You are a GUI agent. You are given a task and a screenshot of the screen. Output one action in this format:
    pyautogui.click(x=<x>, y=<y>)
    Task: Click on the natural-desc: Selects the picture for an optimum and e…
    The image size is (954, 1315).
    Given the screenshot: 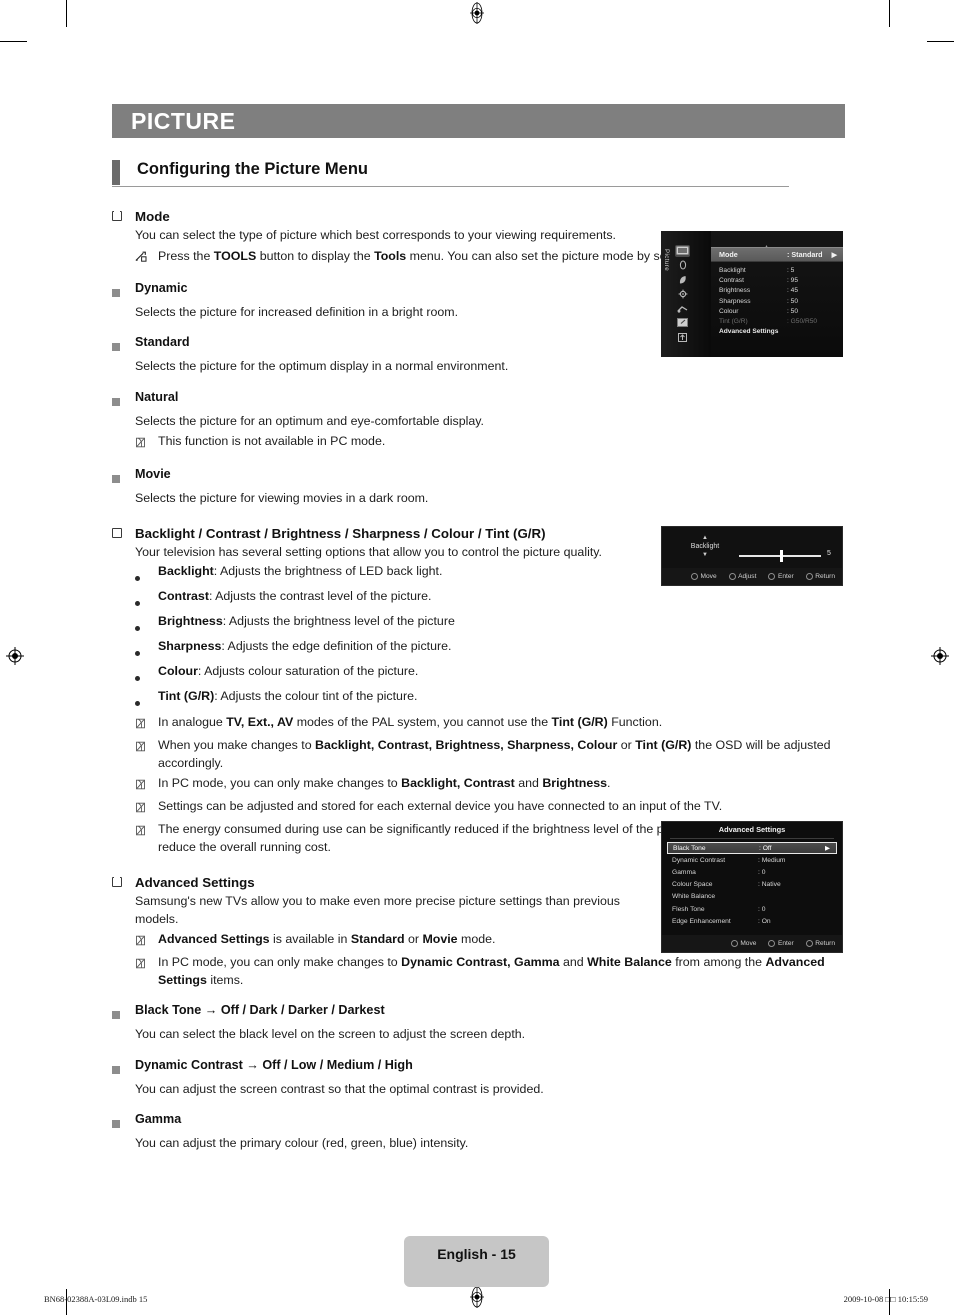 What is the action you would take?
    pyautogui.click(x=309, y=420)
    